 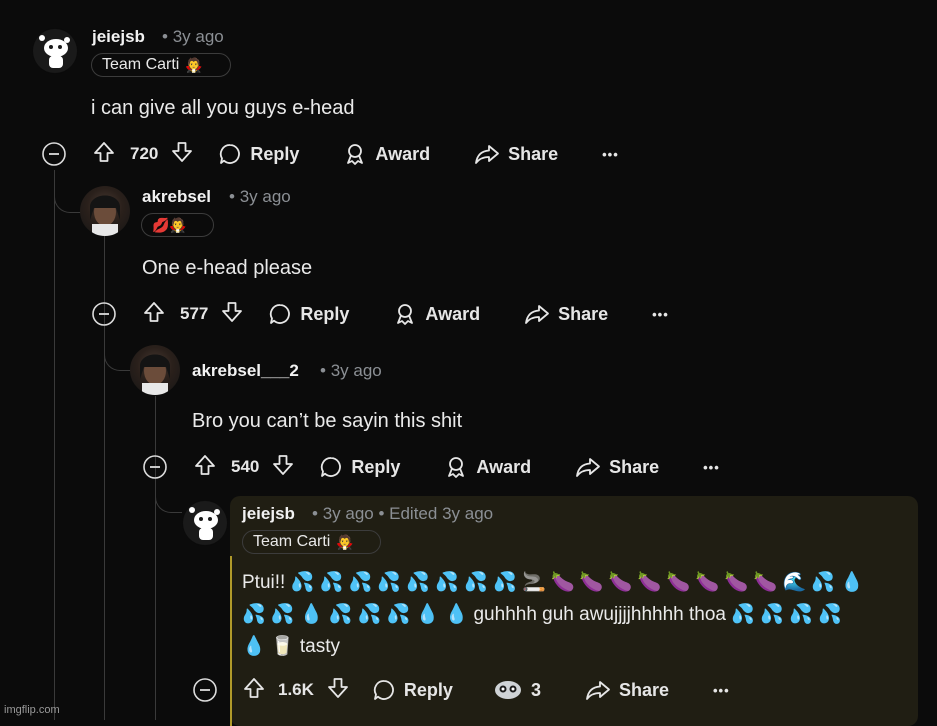 I want to click on comment-actions: 720 Reply Award Share •••, so click(x=355, y=154).